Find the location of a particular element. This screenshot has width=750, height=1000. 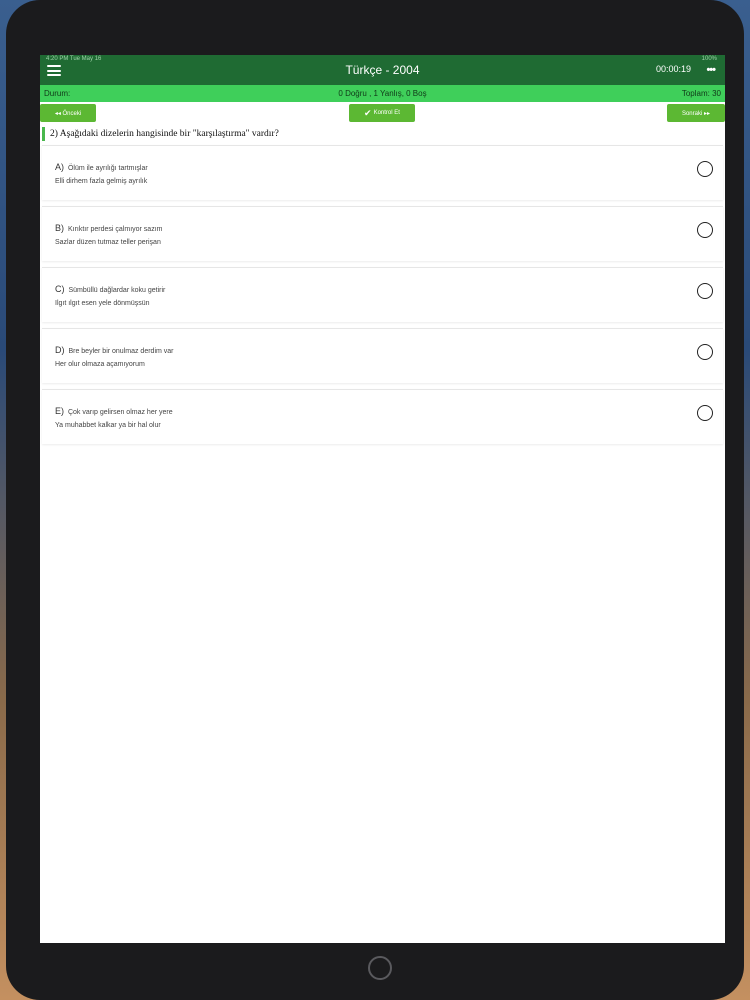

option-line2: Ya muhabbet kalkar ya bir hal olur is located at coordinates (108, 425).